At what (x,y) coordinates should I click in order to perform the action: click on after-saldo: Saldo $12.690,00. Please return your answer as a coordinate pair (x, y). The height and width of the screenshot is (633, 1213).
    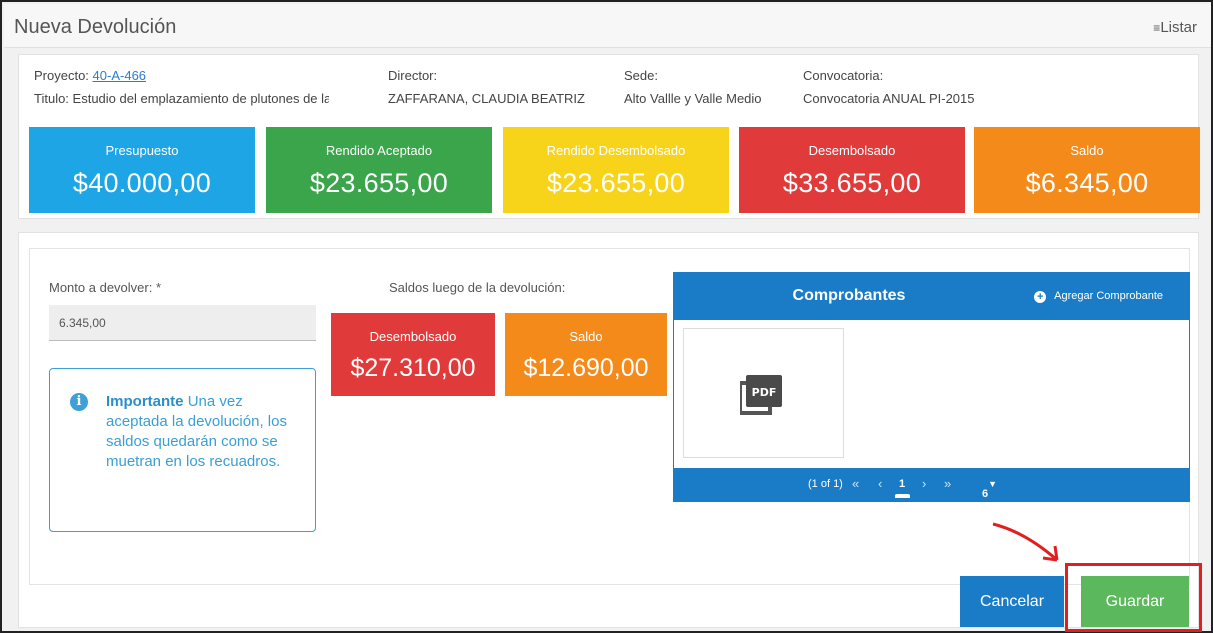
    Looking at the image, I should click on (586, 354).